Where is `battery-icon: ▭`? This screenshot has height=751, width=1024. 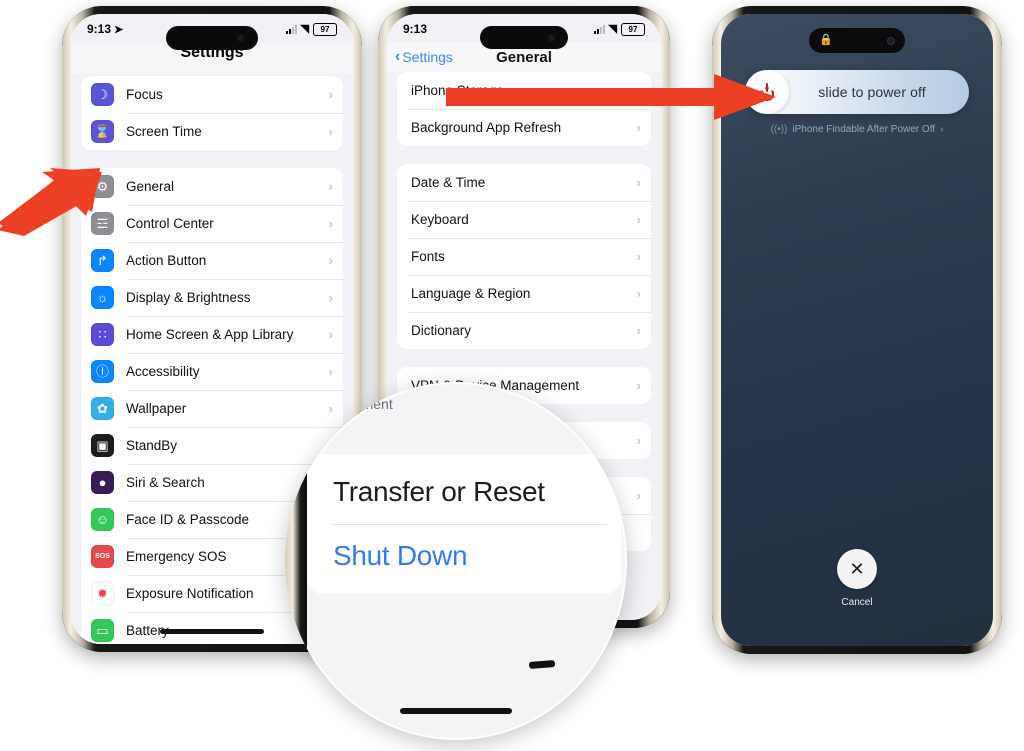
battery-icon: ▭ is located at coordinates (102, 630).